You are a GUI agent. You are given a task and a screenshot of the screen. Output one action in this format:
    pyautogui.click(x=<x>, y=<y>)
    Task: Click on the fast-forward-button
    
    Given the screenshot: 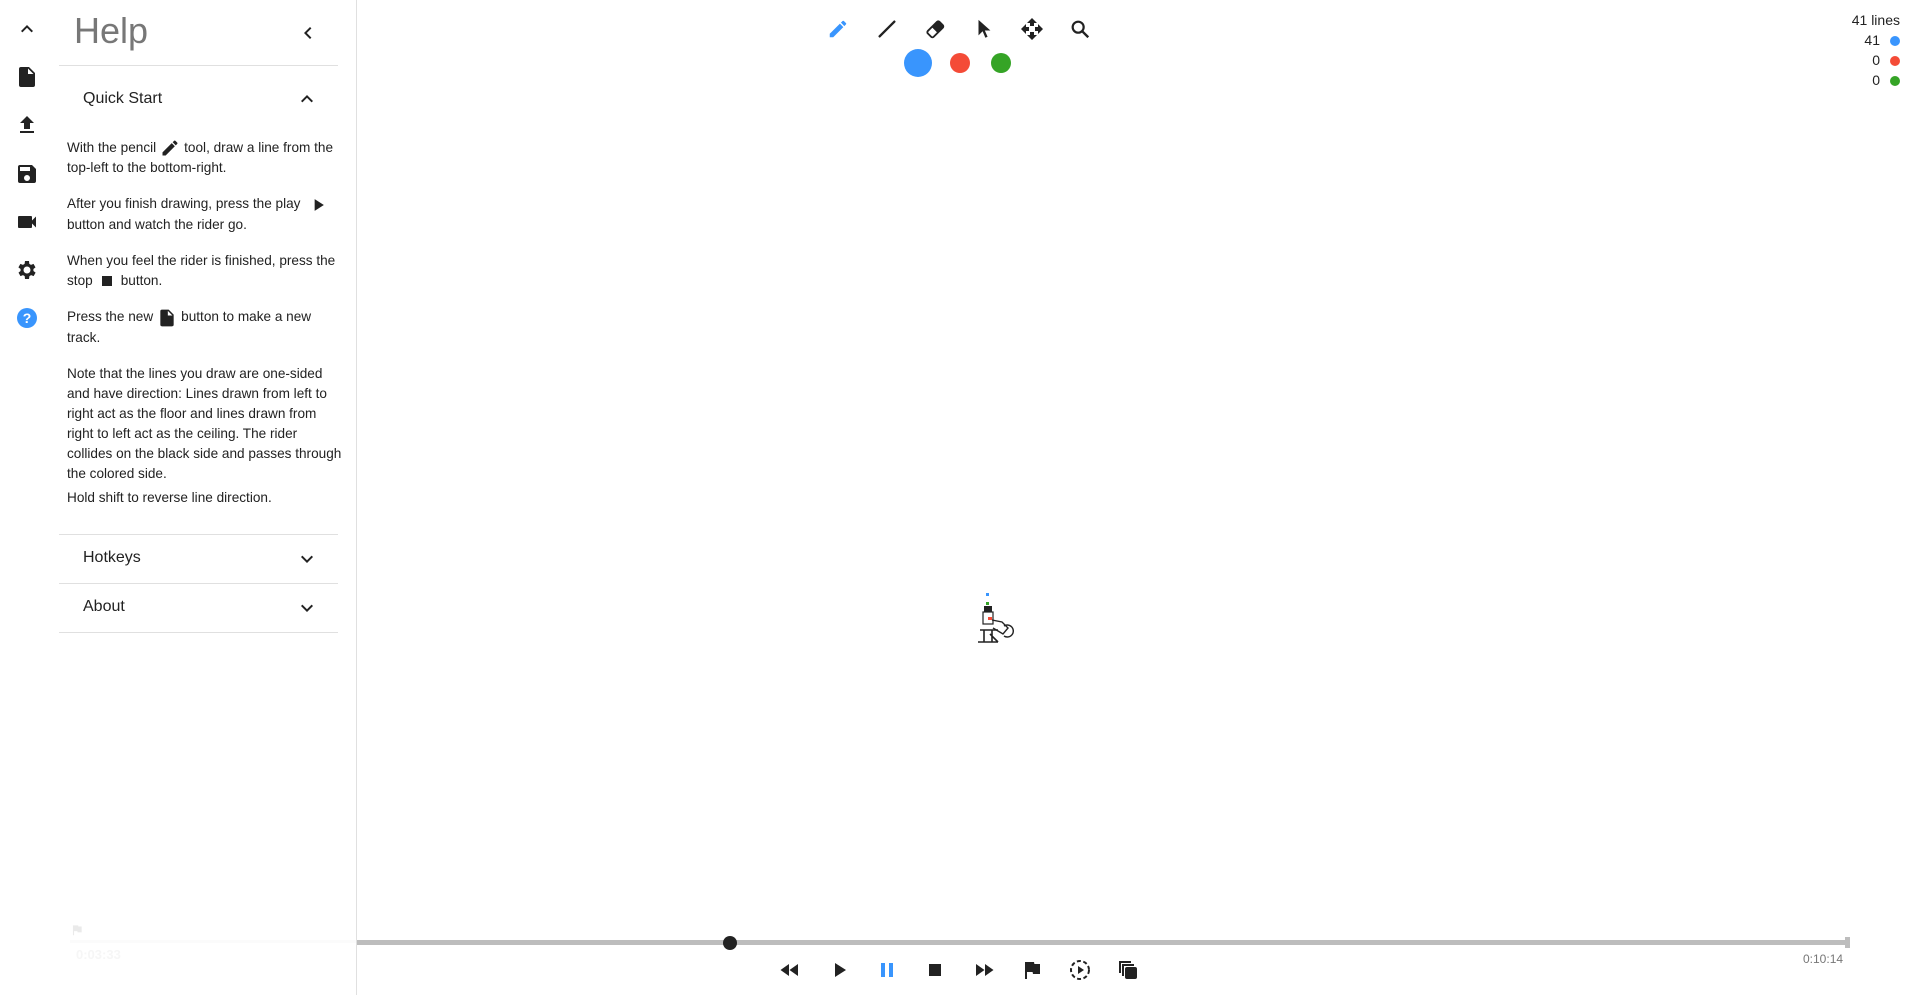 What is the action you would take?
    pyautogui.click(x=984, y=970)
    